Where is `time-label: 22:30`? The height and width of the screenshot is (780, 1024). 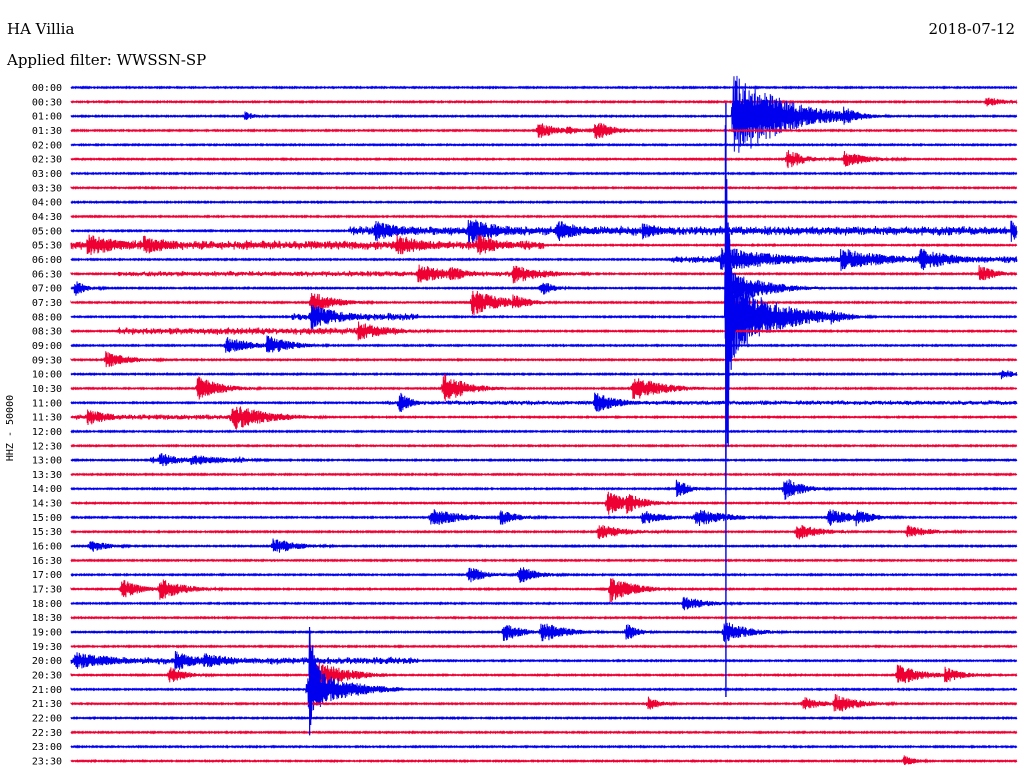
time-label: 22:30 is located at coordinates (47, 733).